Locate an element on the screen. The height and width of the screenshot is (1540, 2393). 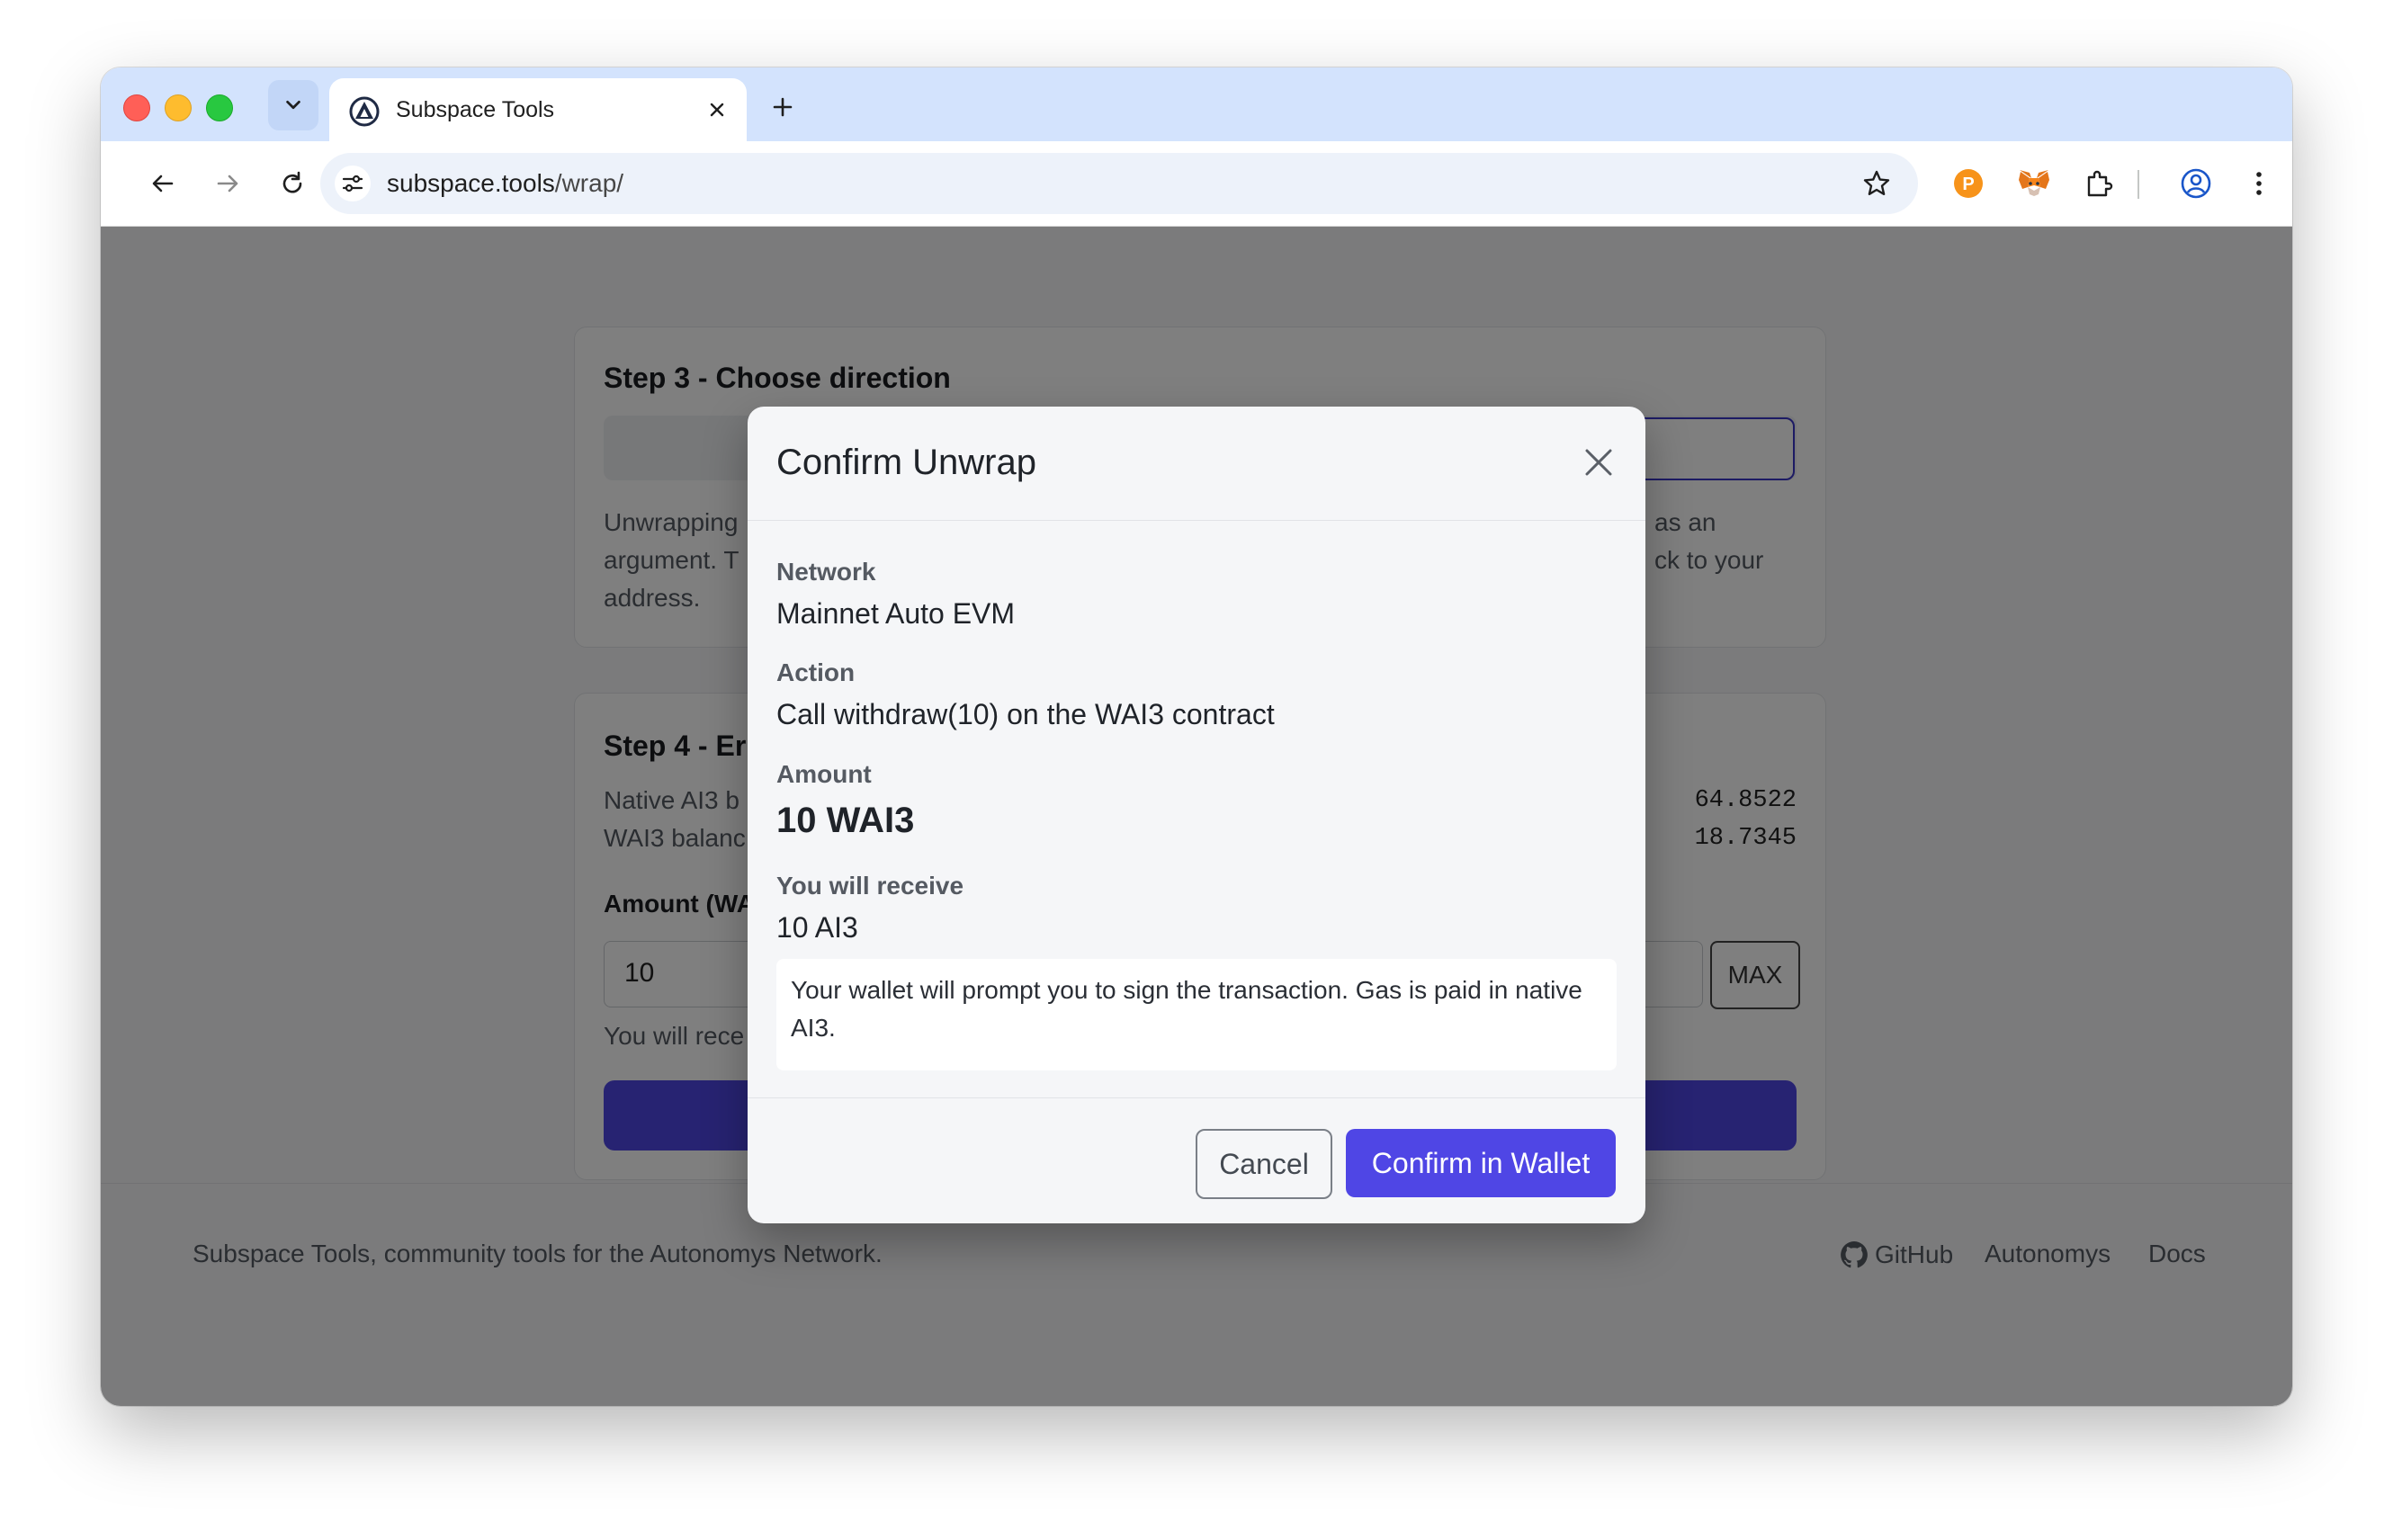
site-info-button is located at coordinates (353, 183).